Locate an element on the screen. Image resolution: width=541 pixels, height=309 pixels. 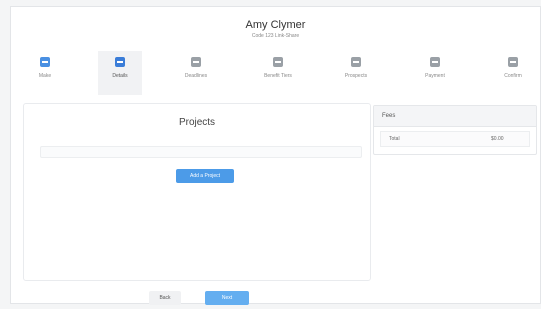
step-payment: Payment is located at coordinates (435, 73).